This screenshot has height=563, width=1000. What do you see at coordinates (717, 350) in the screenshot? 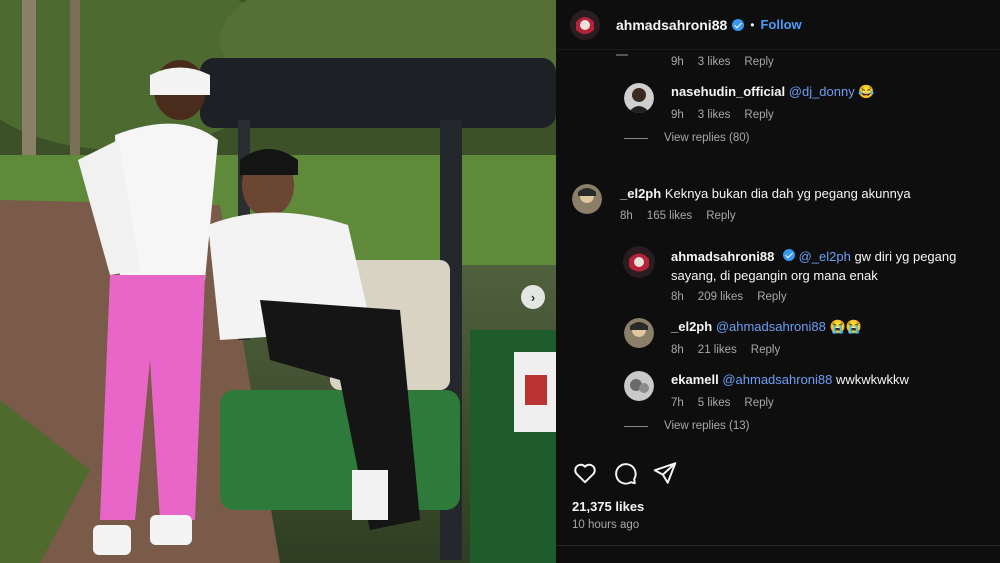
I see `comment-likes: 21 likes` at bounding box center [717, 350].